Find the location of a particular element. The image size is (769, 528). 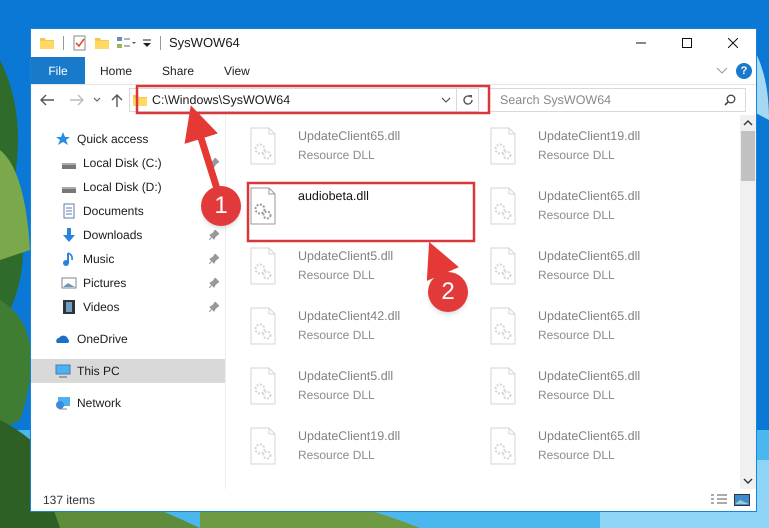

network-icon is located at coordinates (63, 403).